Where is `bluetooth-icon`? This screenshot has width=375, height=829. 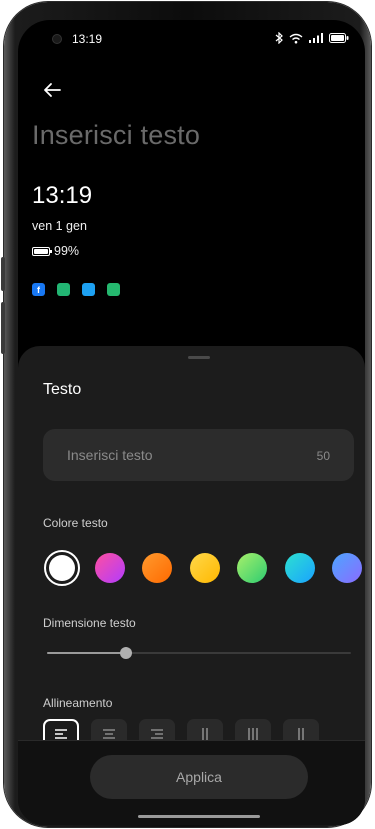 bluetooth-icon is located at coordinates (279, 38).